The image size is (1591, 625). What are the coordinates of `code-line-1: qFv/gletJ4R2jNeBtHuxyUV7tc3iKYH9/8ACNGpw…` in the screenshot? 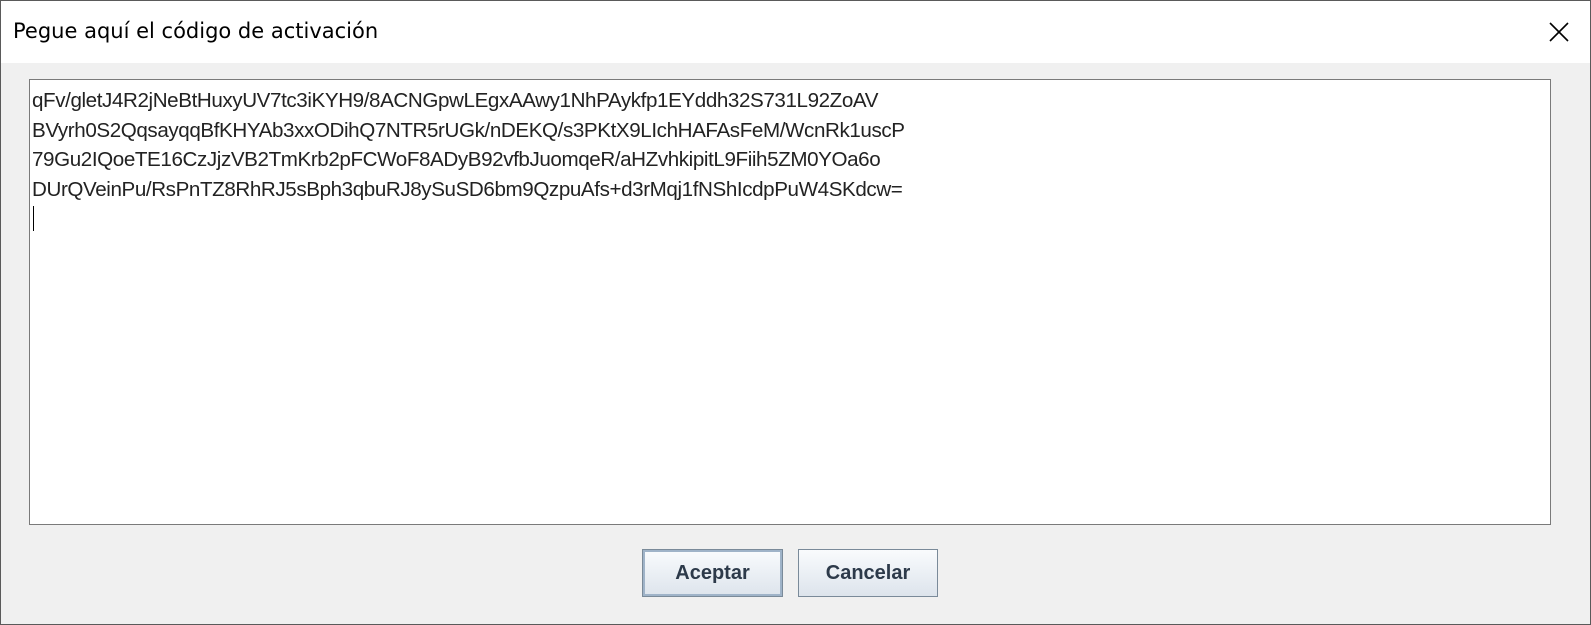 It's located at (455, 100).